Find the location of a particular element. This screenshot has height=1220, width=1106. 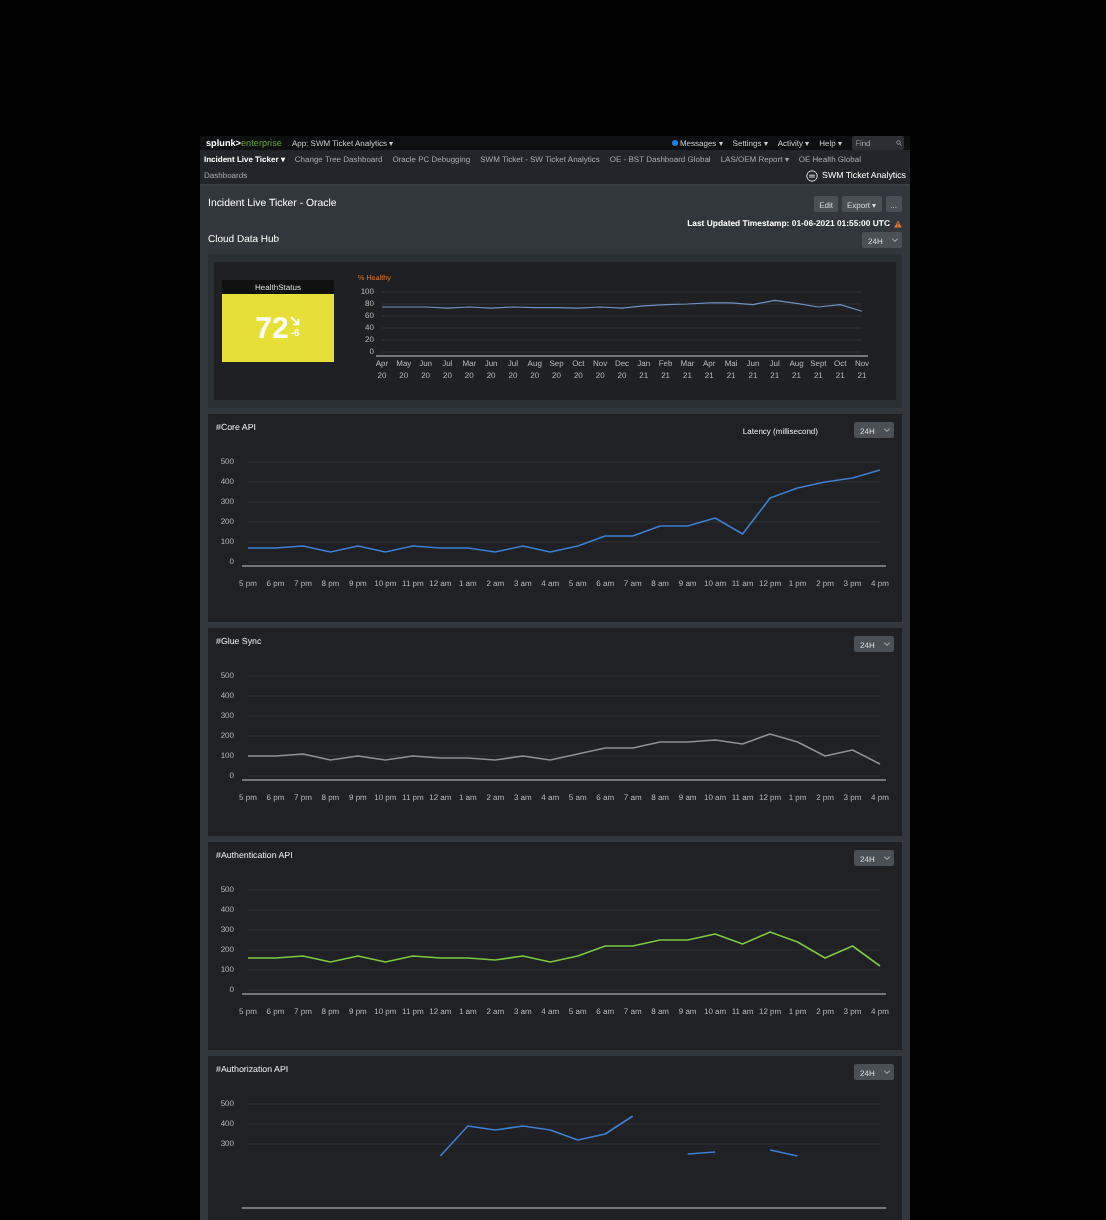

warning-icon is located at coordinates (898, 223).